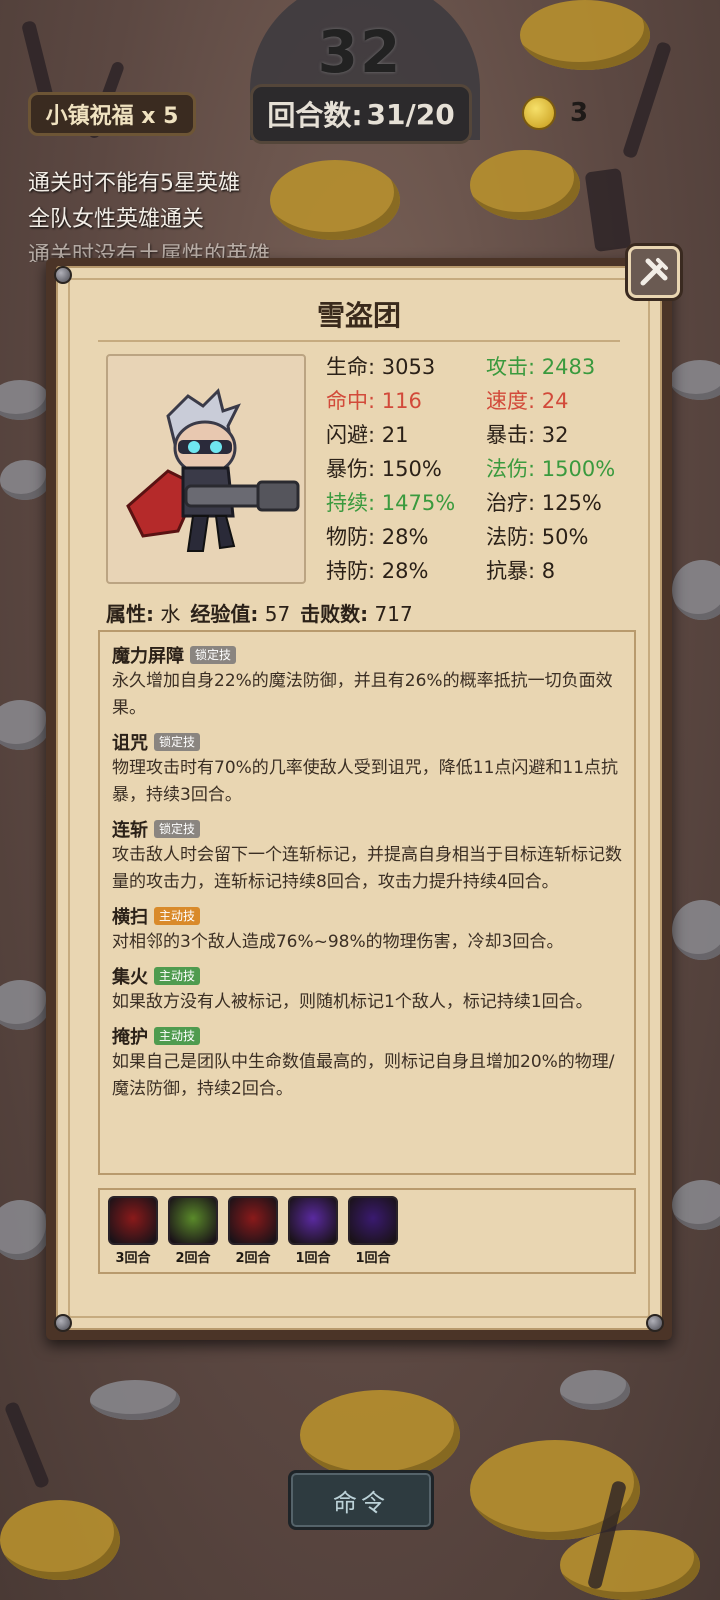 The image size is (720, 1600). Describe the element at coordinates (507, 435) in the screenshot. I see `stat-label: 暴击` at that location.